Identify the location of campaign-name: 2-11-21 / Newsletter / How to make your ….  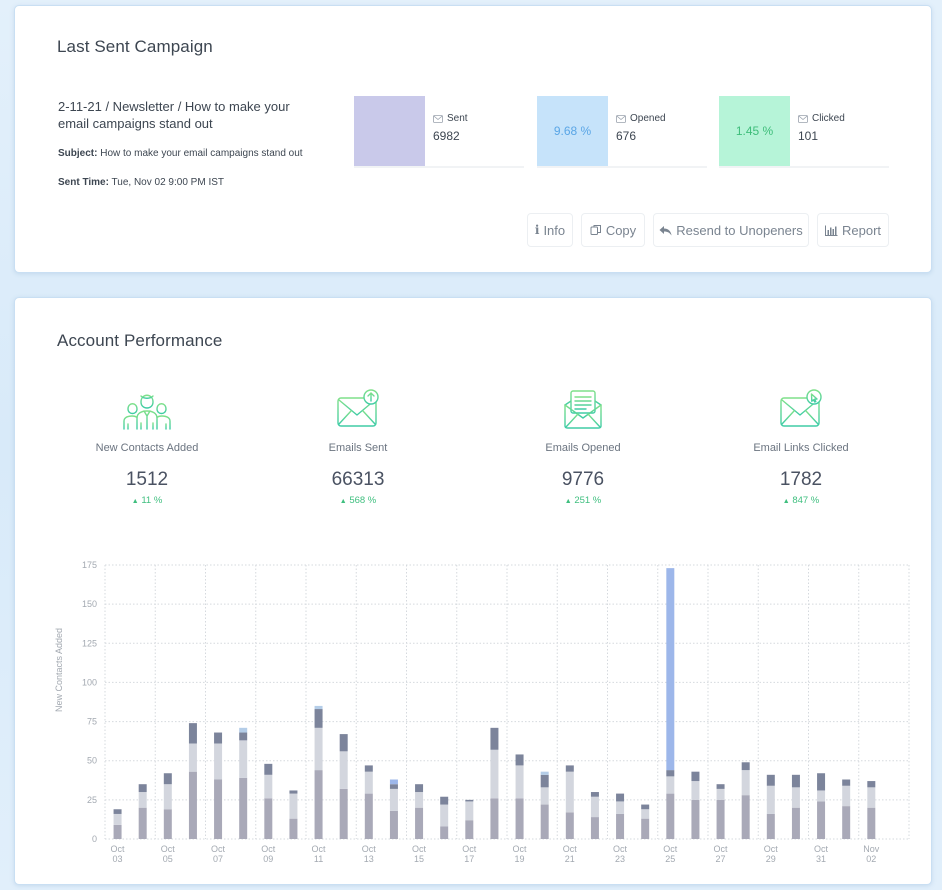
(188, 115).